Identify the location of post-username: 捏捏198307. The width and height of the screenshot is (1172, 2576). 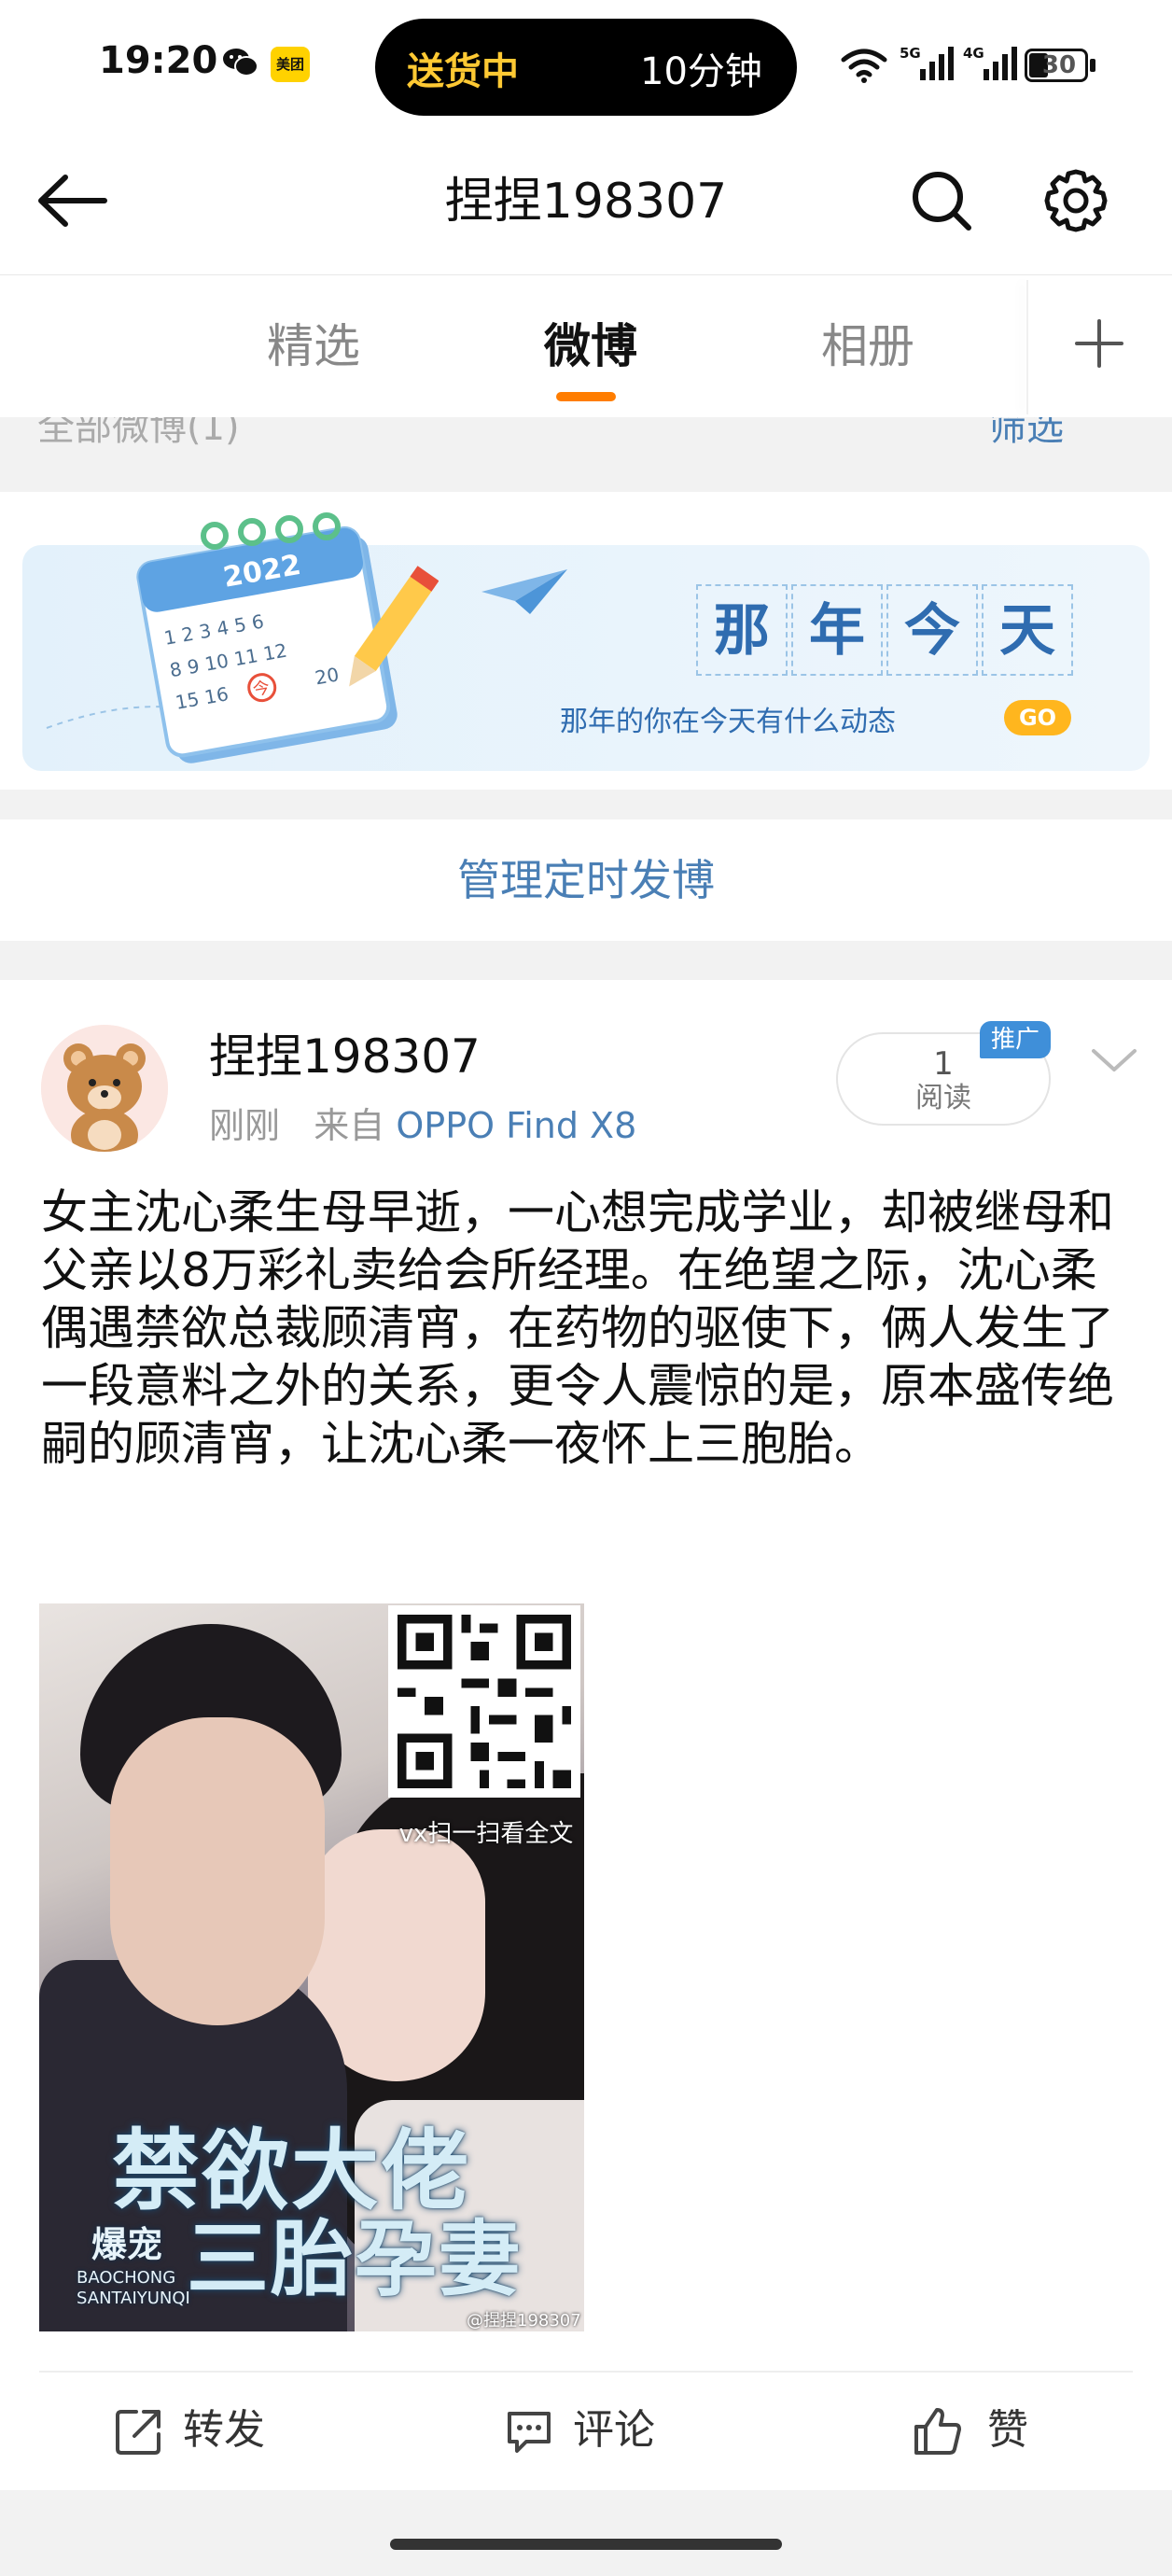
(345, 1056).